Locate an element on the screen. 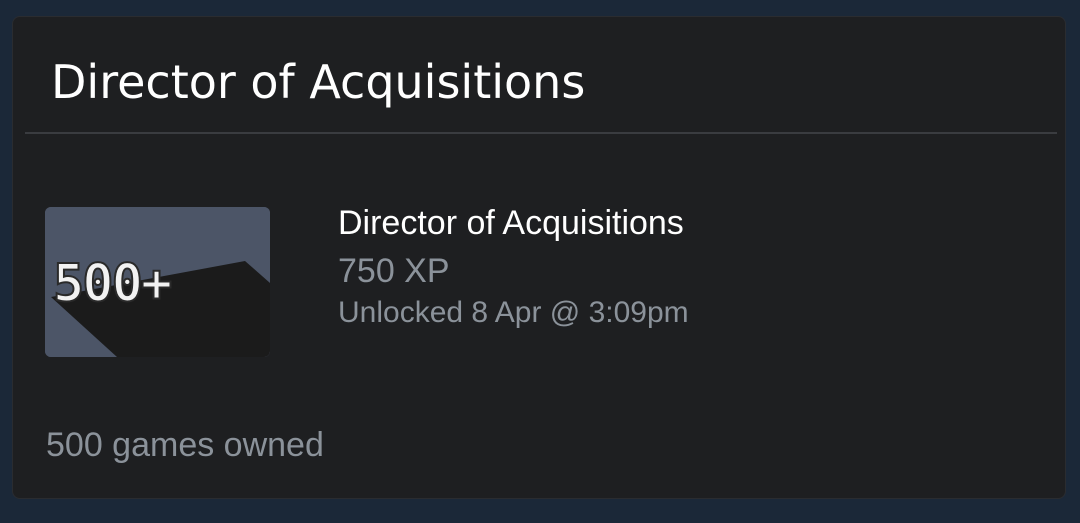  achievement-description: 500 games owned is located at coordinates (185, 445).